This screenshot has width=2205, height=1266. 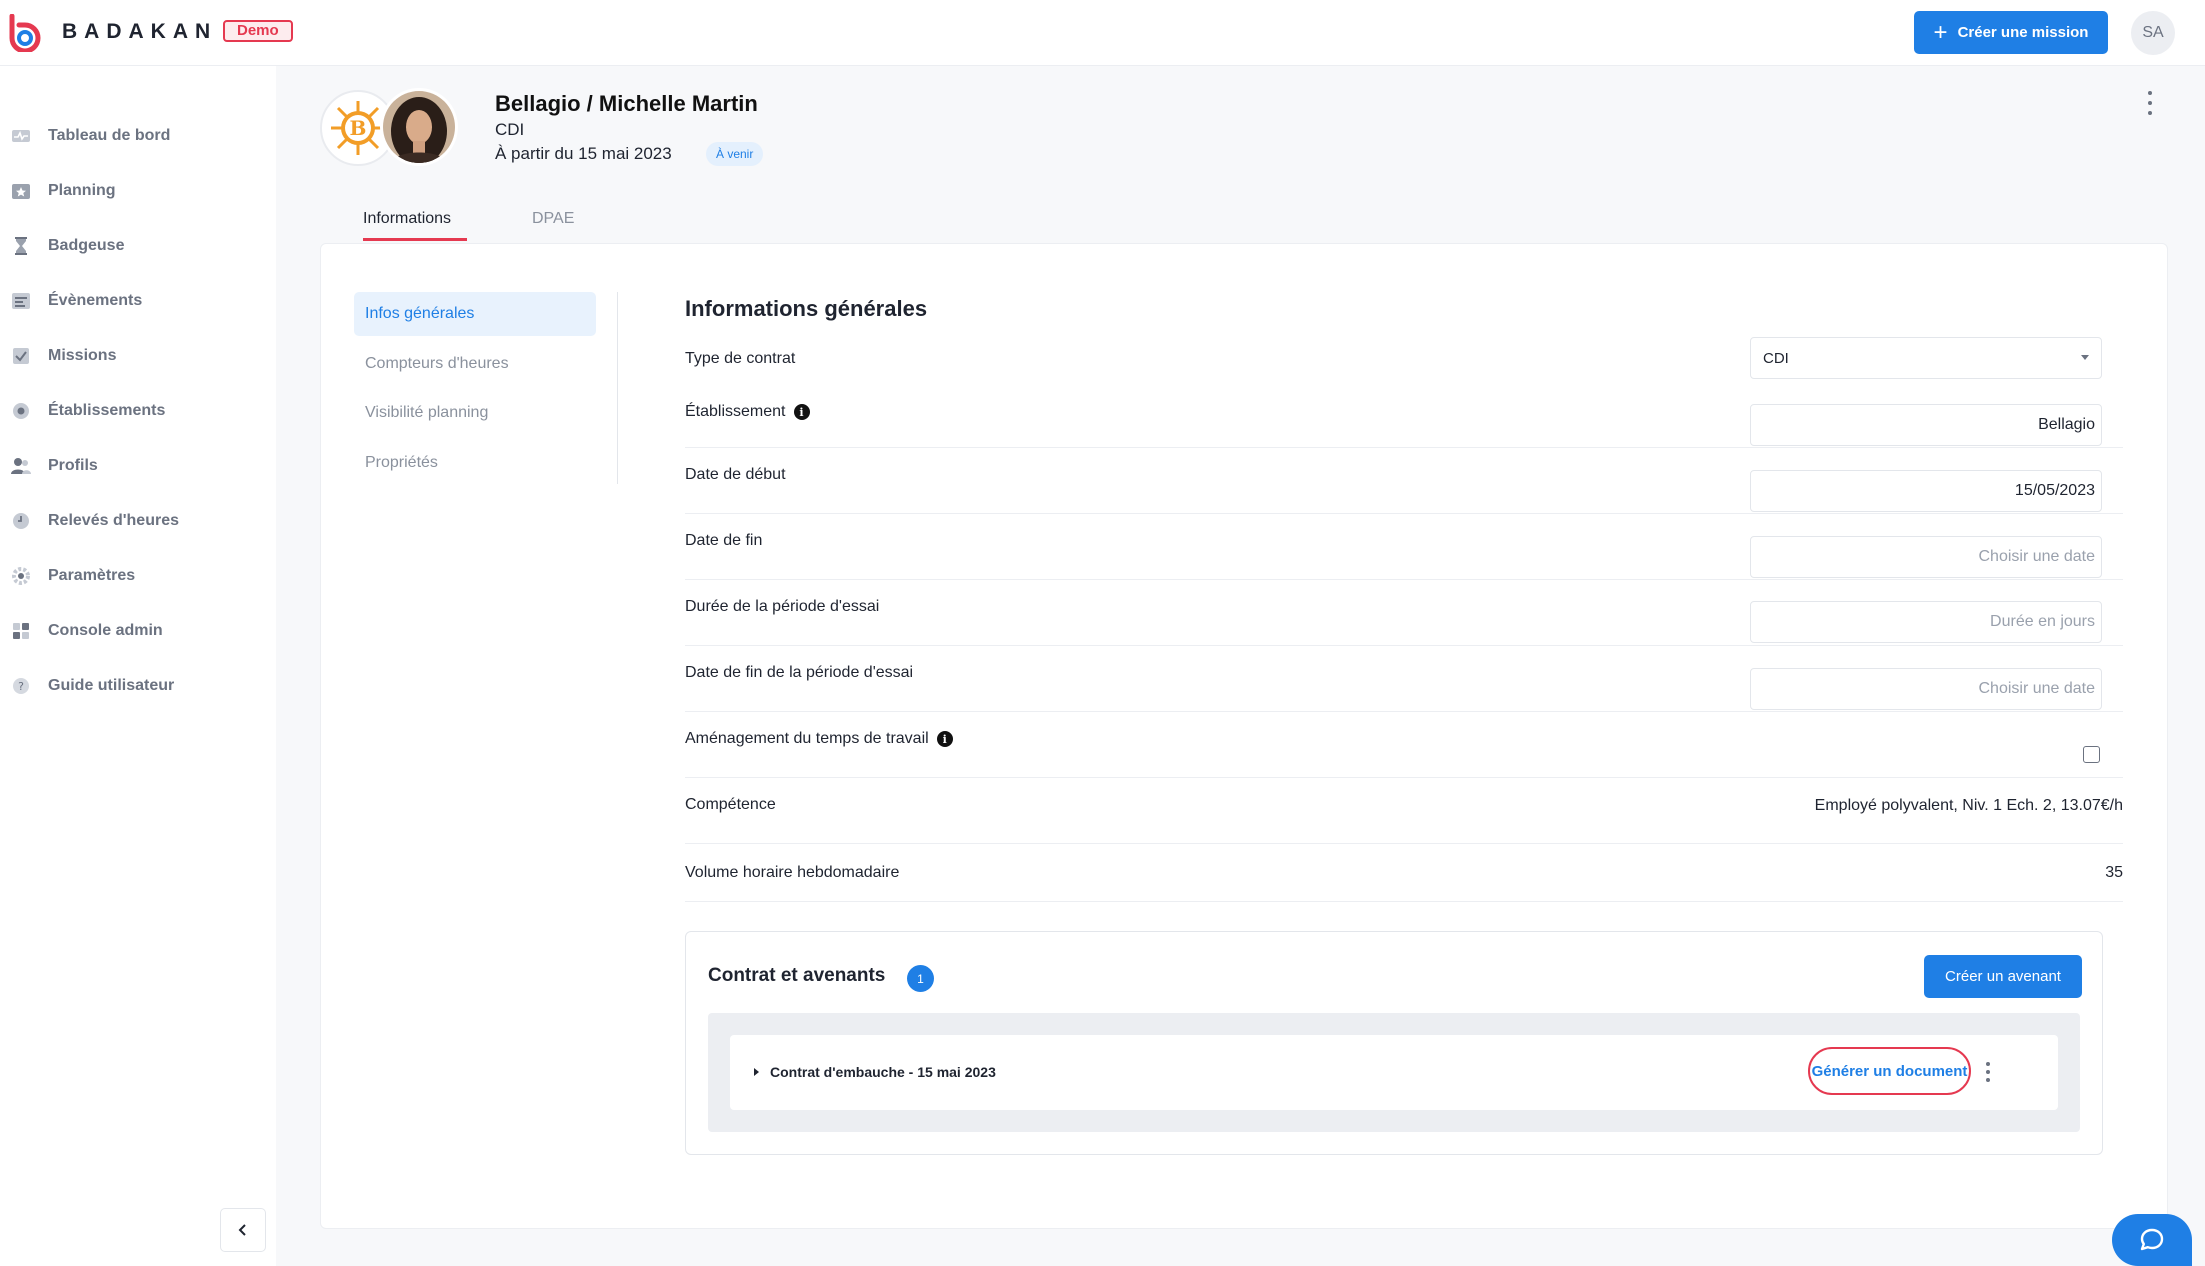 What do you see at coordinates (92, 575) in the screenshot?
I see `sidebar-item-label: Paramètres` at bounding box center [92, 575].